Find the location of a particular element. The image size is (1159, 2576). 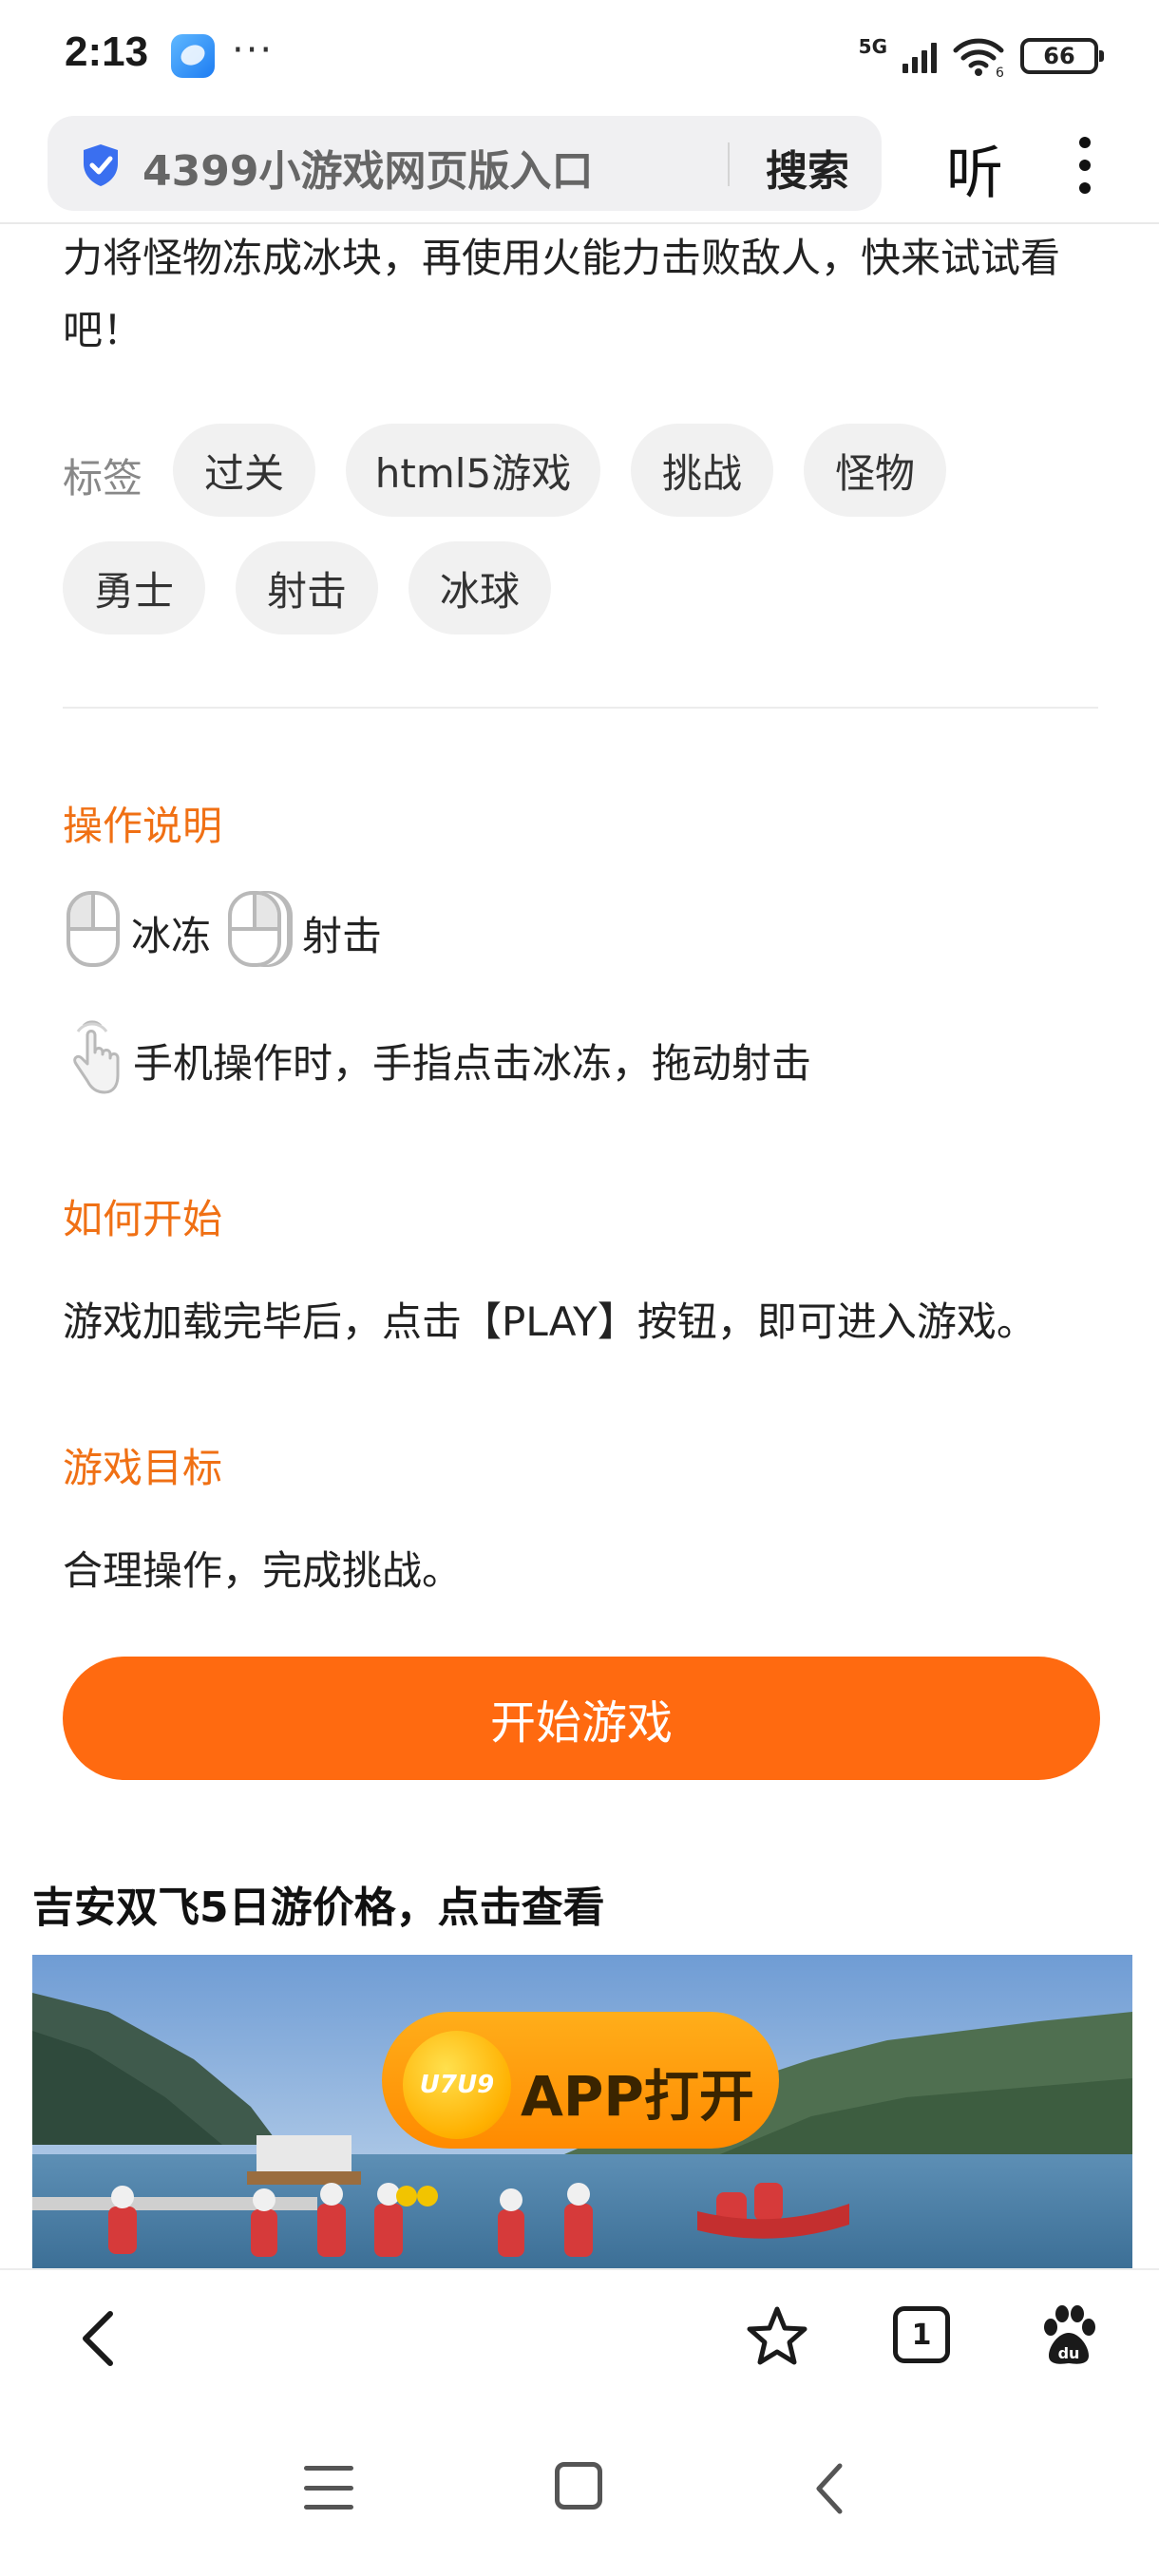

battery-icon: 66 is located at coordinates (1062, 56).